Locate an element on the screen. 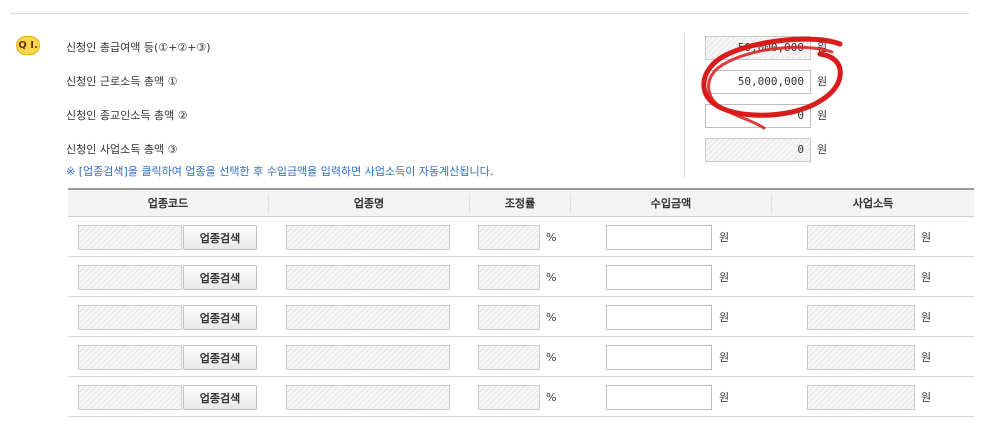 The image size is (989, 442). header-revenue: 수입금액 is located at coordinates (671, 203).